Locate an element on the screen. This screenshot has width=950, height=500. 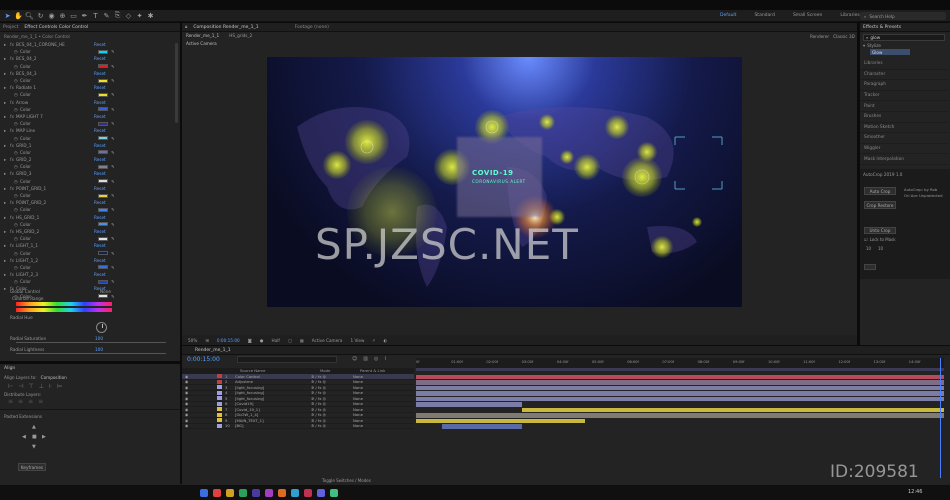
pan-behind-tool-icon: ⊕ is located at coordinates (62, 15).